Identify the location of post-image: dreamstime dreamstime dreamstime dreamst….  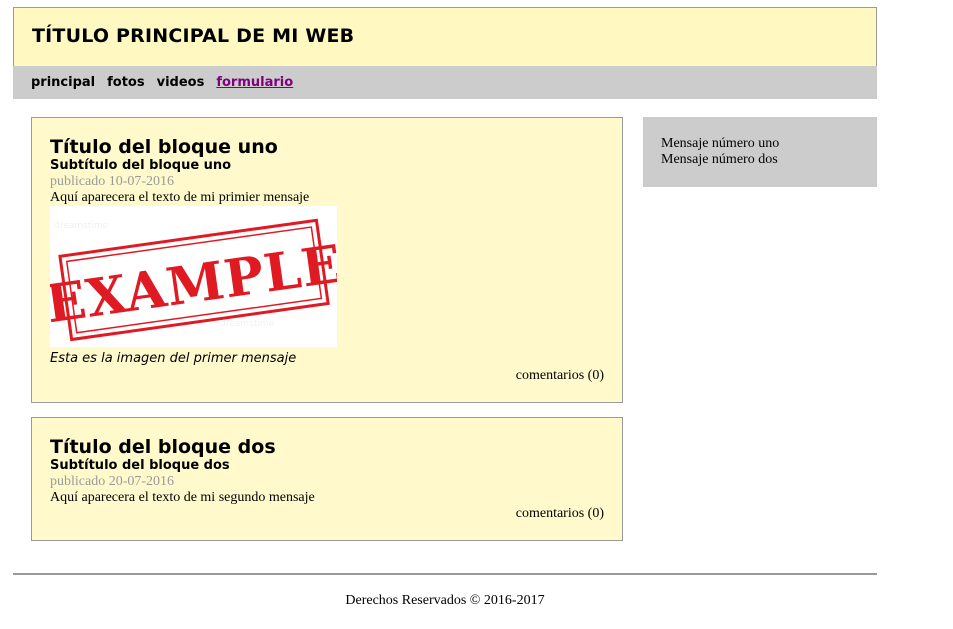
(193, 276).